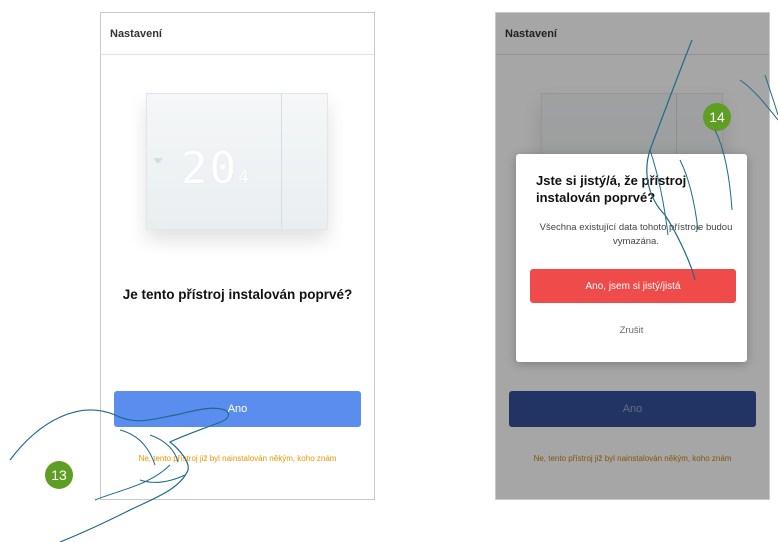  What do you see at coordinates (281, 160) in the screenshot?
I see `thermostat-divider` at bounding box center [281, 160].